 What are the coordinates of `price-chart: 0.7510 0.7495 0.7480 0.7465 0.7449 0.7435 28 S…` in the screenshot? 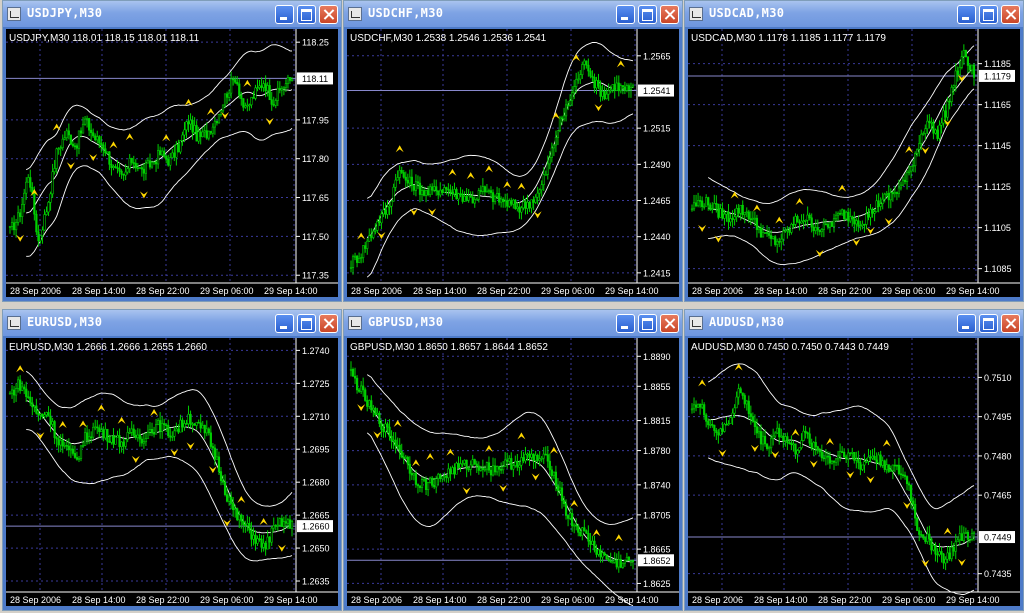 It's located at (854, 472).